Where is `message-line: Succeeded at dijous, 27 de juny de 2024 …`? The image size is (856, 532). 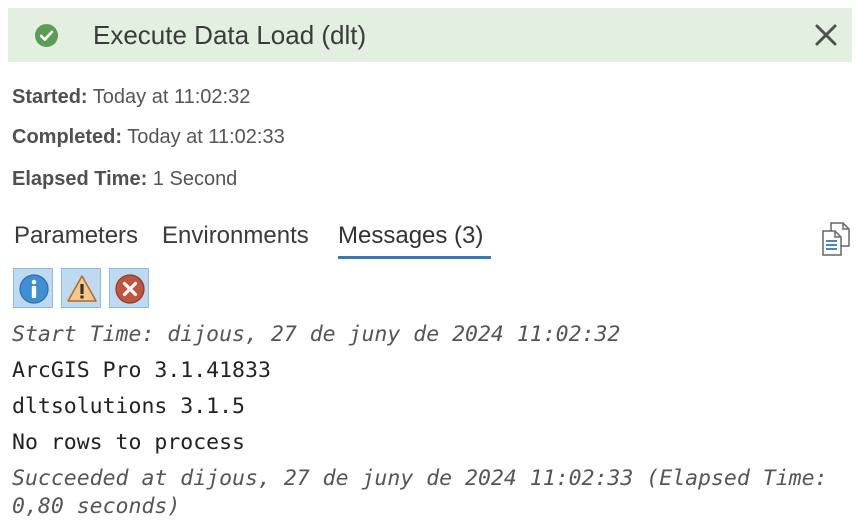
message-line: Succeeded at dijous, 27 de juny de 2024 … is located at coordinates (420, 478).